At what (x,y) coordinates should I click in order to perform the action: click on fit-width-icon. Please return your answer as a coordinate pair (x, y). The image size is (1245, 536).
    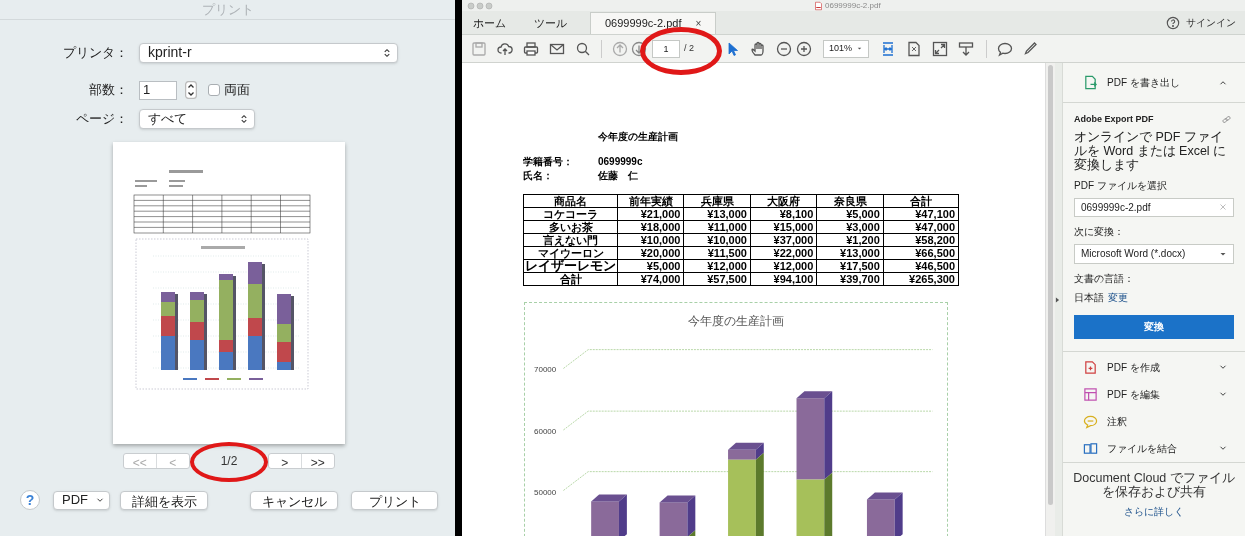
    Looking at the image, I should click on (888, 48).